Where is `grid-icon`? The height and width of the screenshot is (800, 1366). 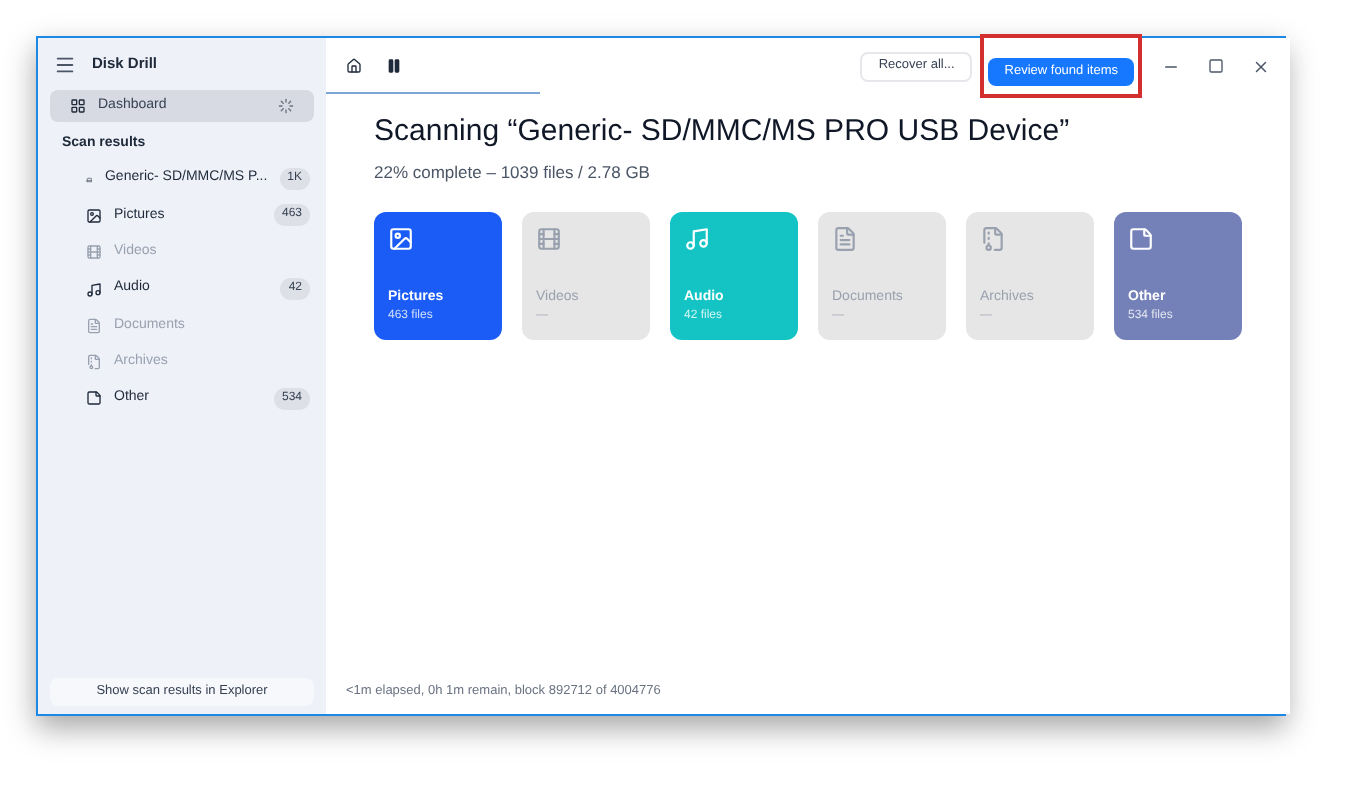
grid-icon is located at coordinates (78, 106).